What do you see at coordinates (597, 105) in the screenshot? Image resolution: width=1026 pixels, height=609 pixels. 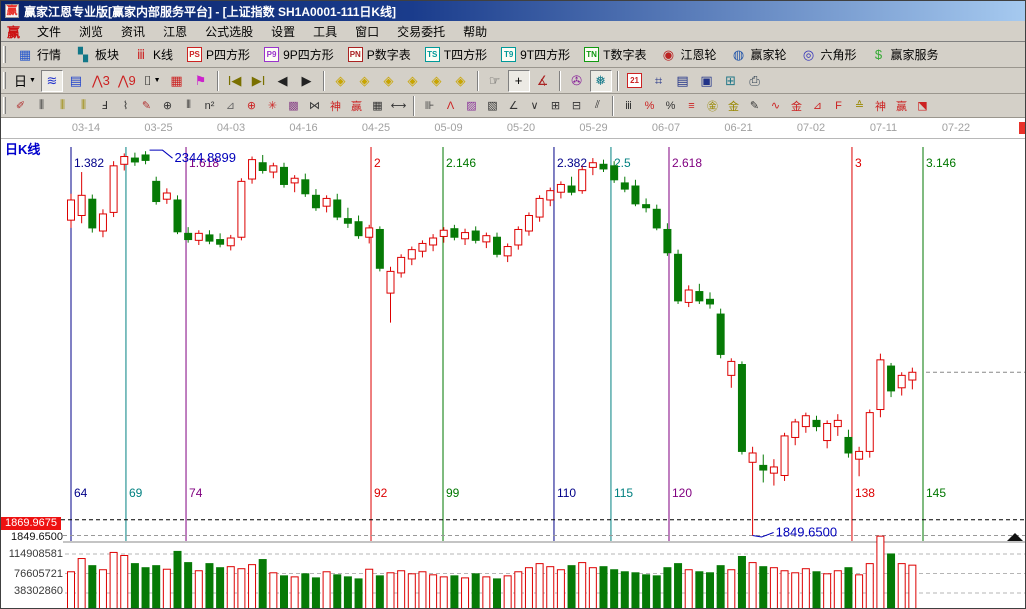 I see `draw-tool-icon: ⫽` at bounding box center [597, 105].